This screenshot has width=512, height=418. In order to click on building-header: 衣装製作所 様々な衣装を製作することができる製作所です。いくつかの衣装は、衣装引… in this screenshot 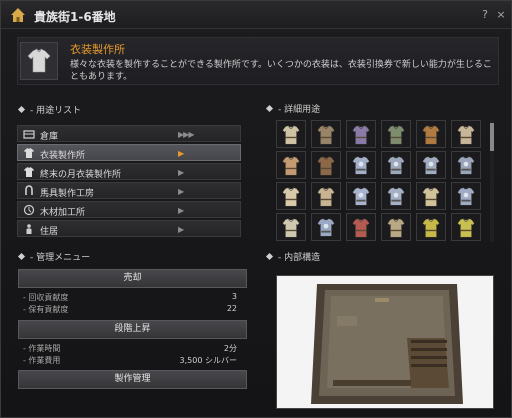, I will do `click(258, 61)`.